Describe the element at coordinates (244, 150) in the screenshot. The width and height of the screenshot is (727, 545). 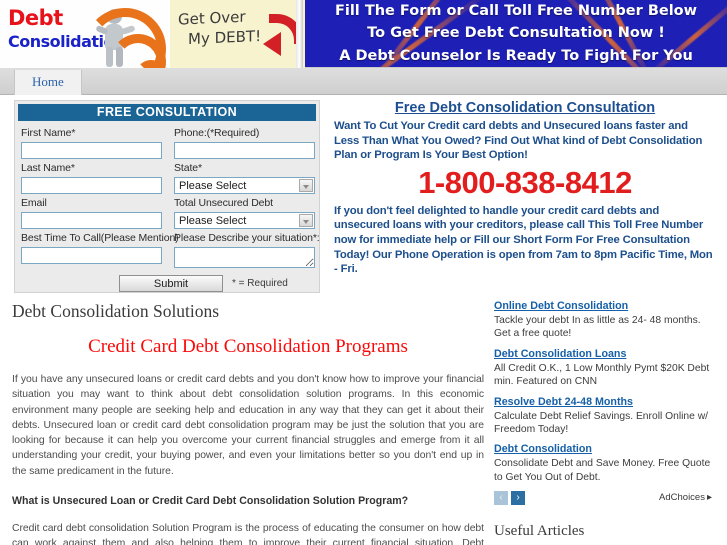
I see `phone-input` at that location.